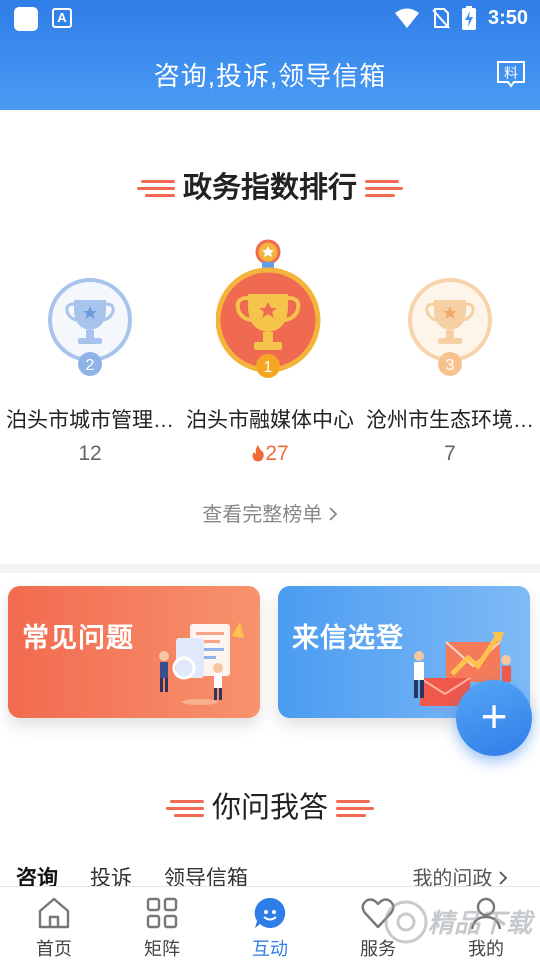 The height and width of the screenshot is (960, 540). Describe the element at coordinates (78, 638) in the screenshot. I see `faq-card-title: 常见问题` at that location.